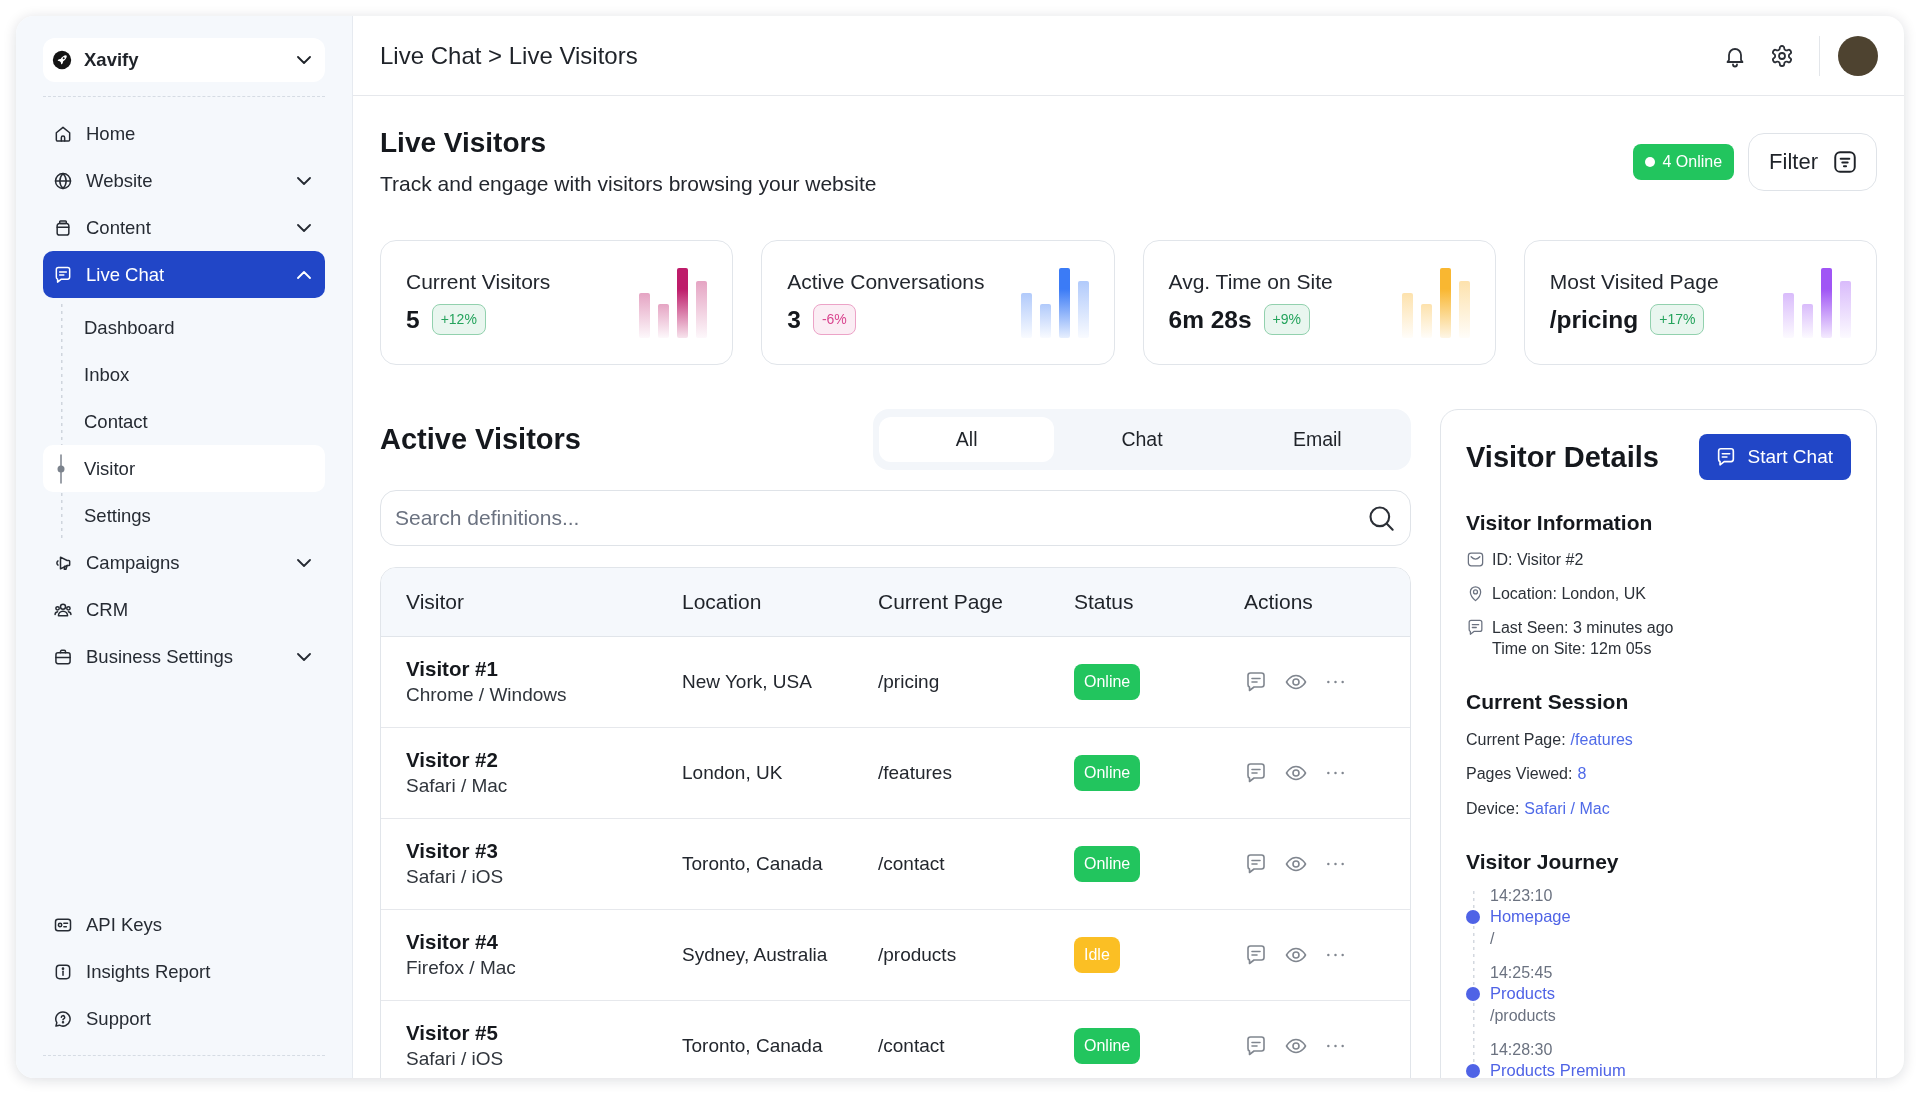 The image size is (1920, 1094). Describe the element at coordinates (1782, 55) in the screenshot. I see `settings-icon` at that location.